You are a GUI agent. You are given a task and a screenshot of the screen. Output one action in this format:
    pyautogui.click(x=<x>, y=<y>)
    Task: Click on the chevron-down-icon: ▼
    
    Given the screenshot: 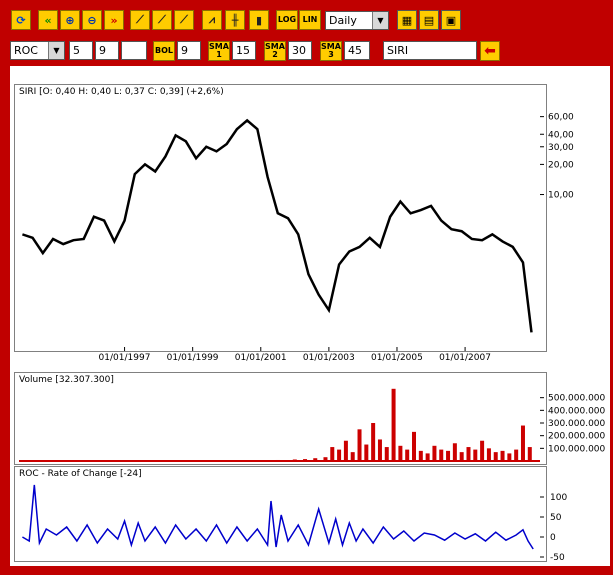 What is the action you would take?
    pyautogui.click(x=380, y=20)
    